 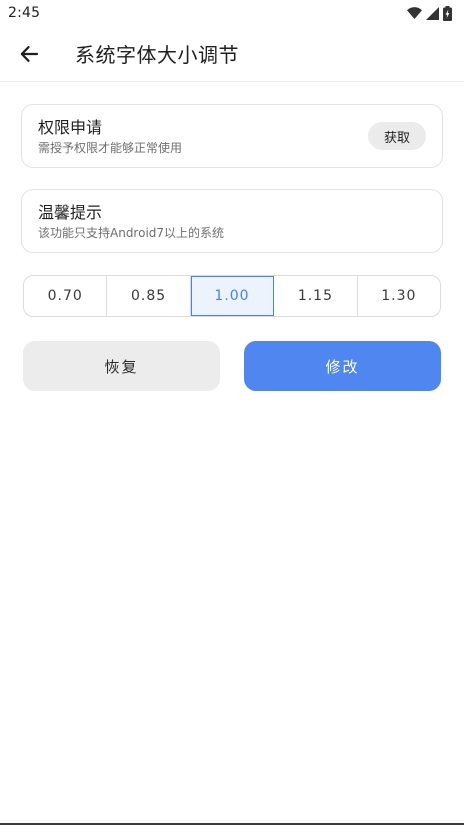 What do you see at coordinates (157, 55) in the screenshot?
I see `page-title: 系统字体大小调节` at bounding box center [157, 55].